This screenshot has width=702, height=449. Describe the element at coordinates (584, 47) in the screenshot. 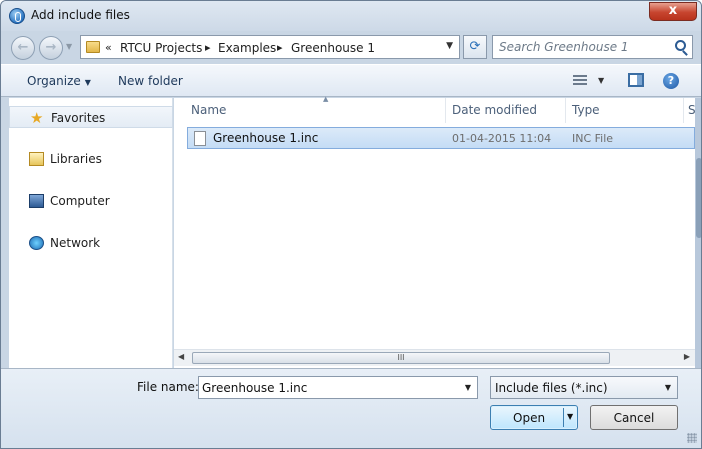

I see `search-input` at that location.